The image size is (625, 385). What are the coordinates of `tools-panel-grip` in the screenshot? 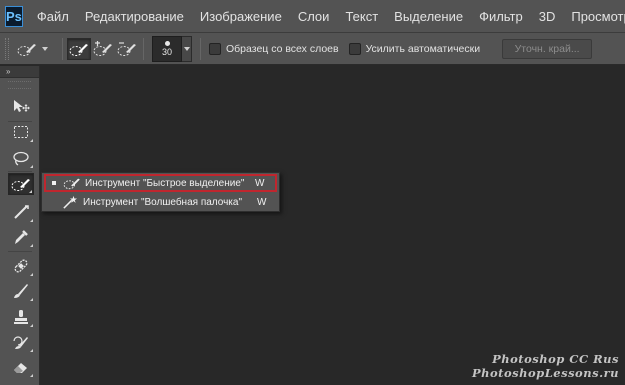 It's located at (19, 85).